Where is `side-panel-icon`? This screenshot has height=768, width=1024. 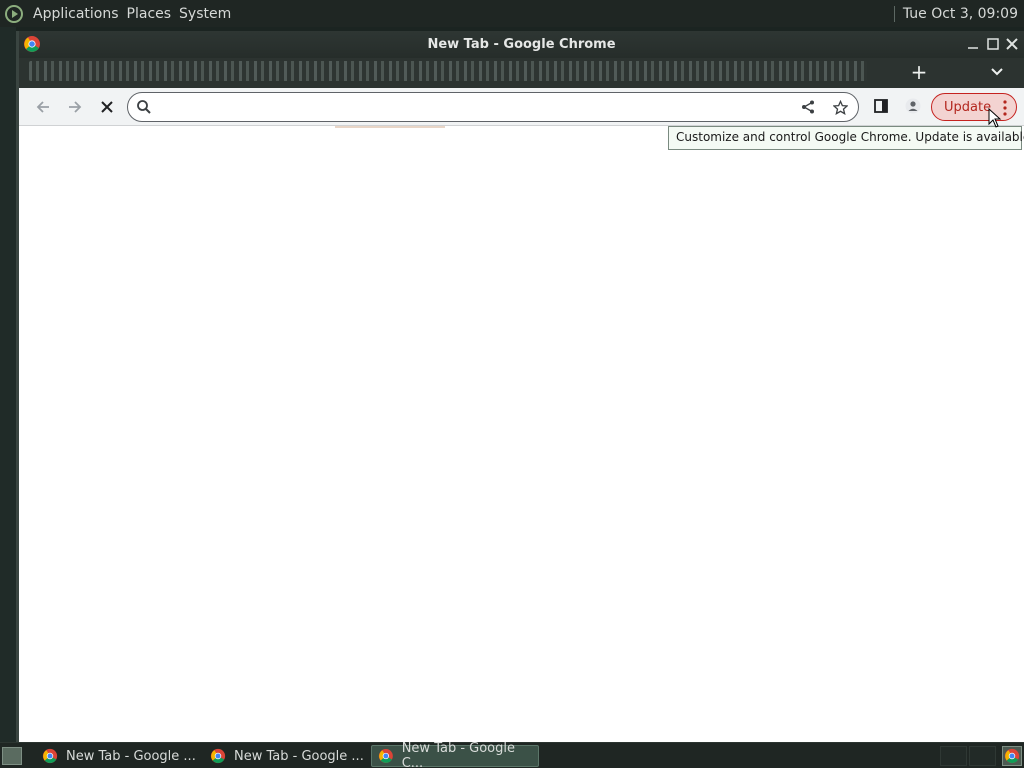 side-panel-icon is located at coordinates (881, 106).